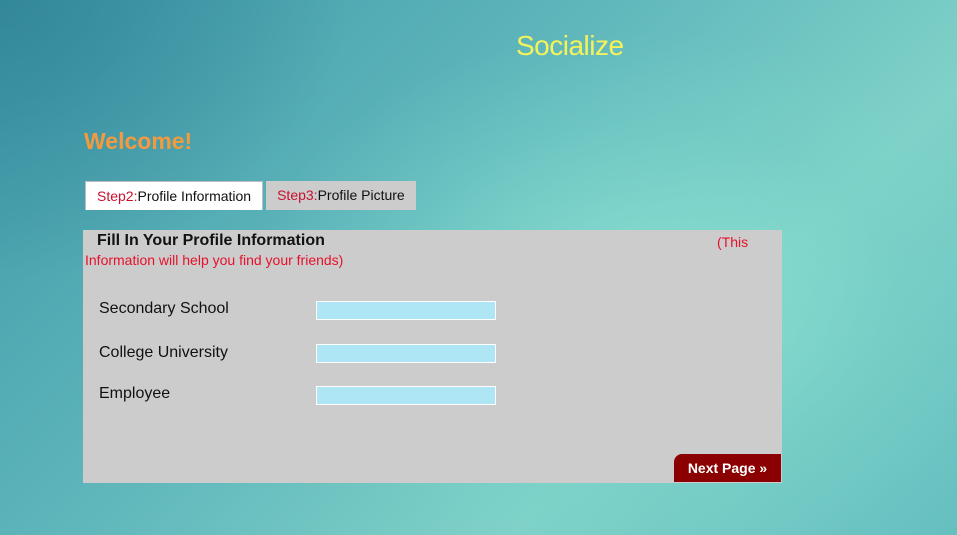 The width and height of the screenshot is (957, 535). What do you see at coordinates (163, 352) in the screenshot?
I see `college-university-label: College University` at bounding box center [163, 352].